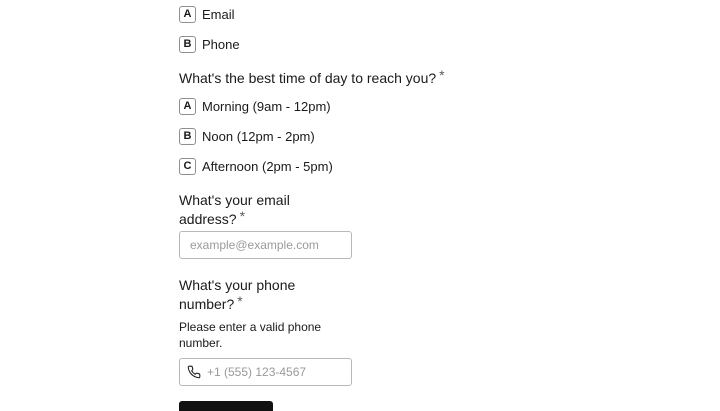 Image resolution: width=720 pixels, height=411 pixels. Describe the element at coordinates (201, 343) in the screenshot. I see `phone-helper-line2: number.` at that location.